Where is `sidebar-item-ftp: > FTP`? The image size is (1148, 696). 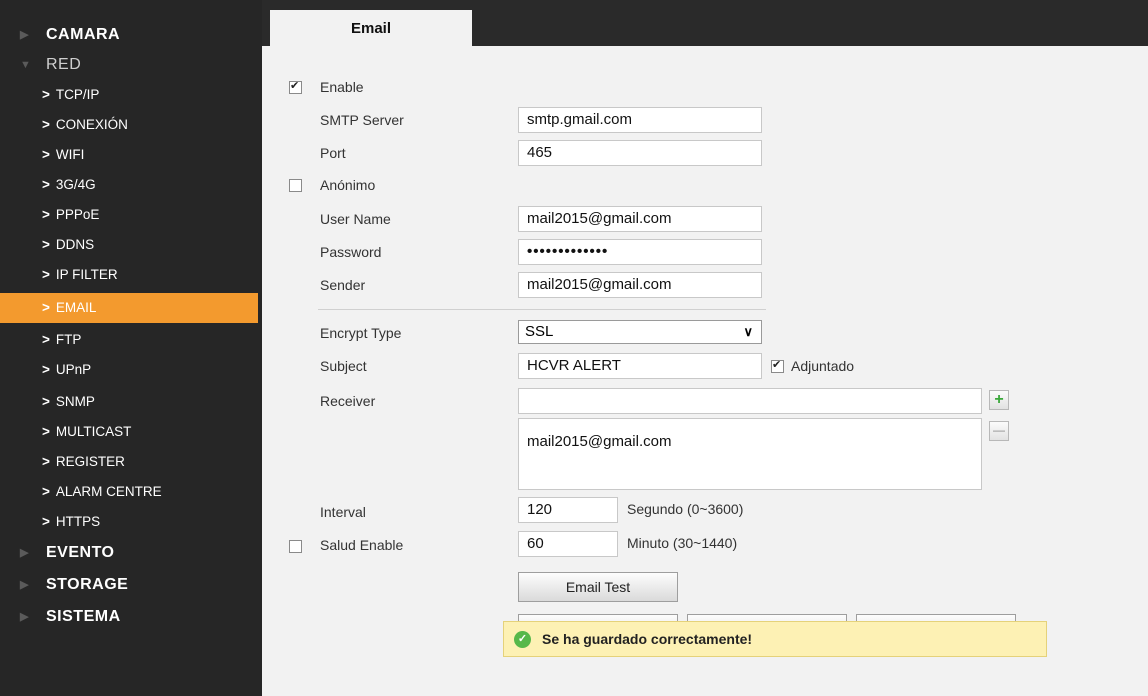 sidebar-item-ftp: > FTP is located at coordinates (129, 340).